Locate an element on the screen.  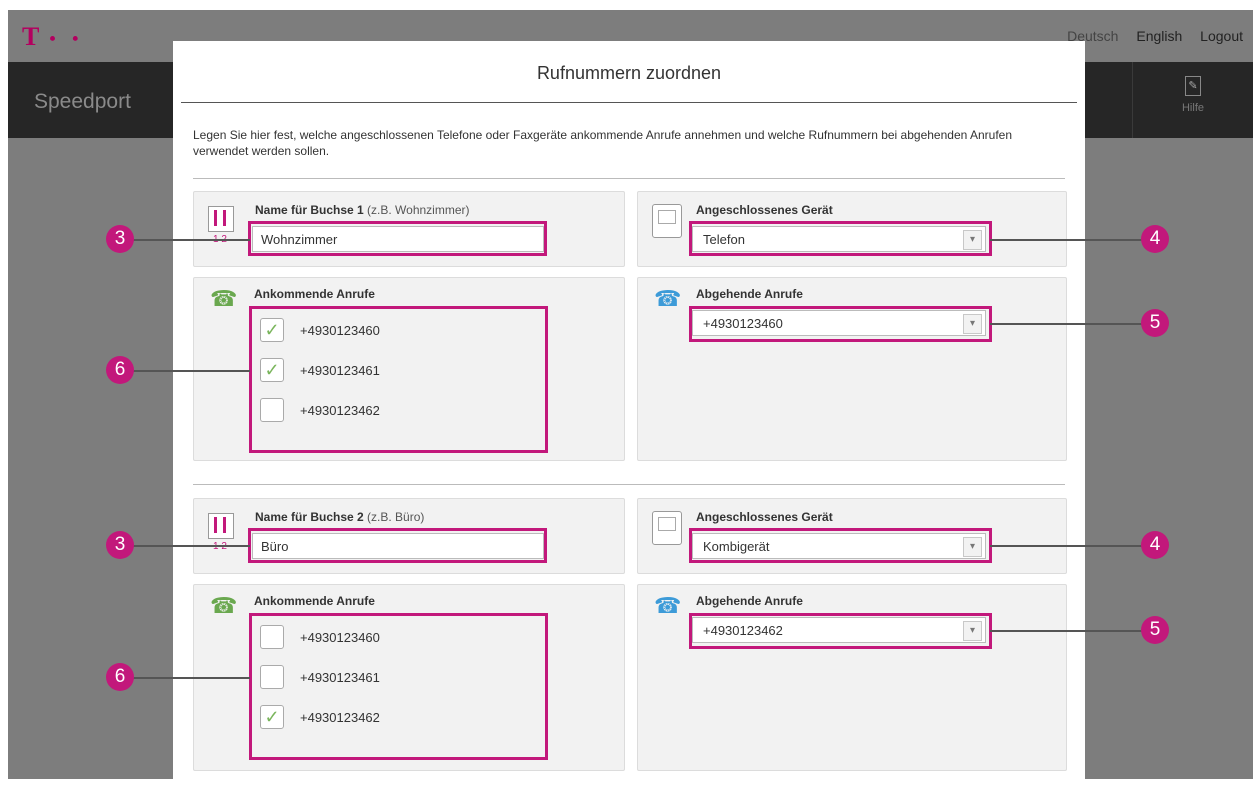
socket1-incoming-label: Ankommende Anrufe is located at coordinates (314, 294).